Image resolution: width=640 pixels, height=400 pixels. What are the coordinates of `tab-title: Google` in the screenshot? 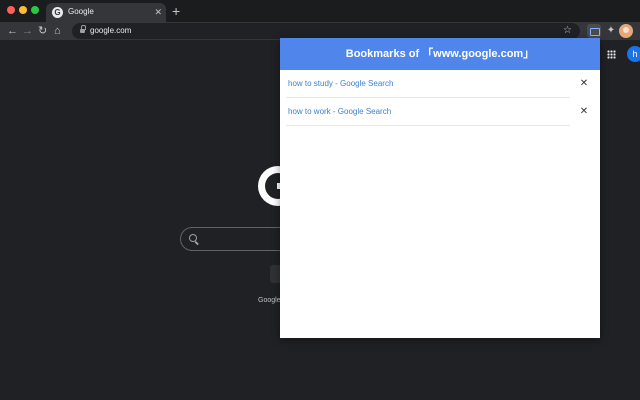 It's located at (81, 11).